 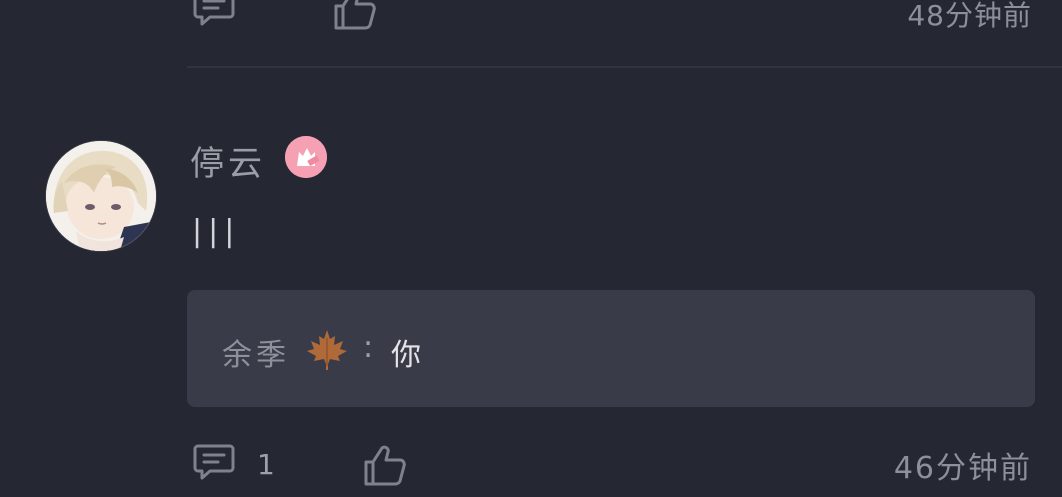 I want to click on divider, so click(x=624, y=67).